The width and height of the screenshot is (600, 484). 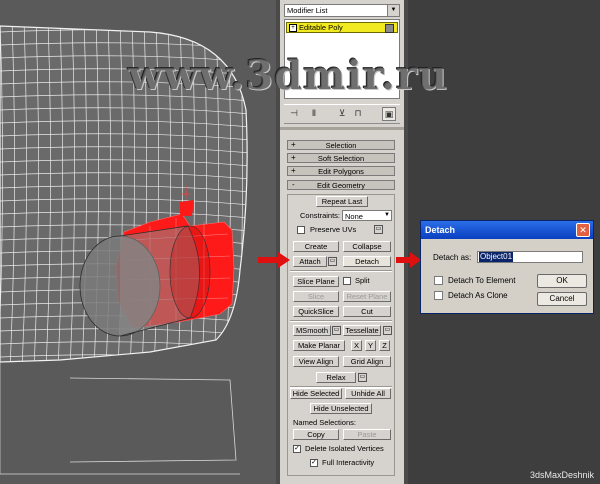 What do you see at coordinates (438, 295) in the screenshot?
I see `detach-as-clone-checkbox` at bounding box center [438, 295].